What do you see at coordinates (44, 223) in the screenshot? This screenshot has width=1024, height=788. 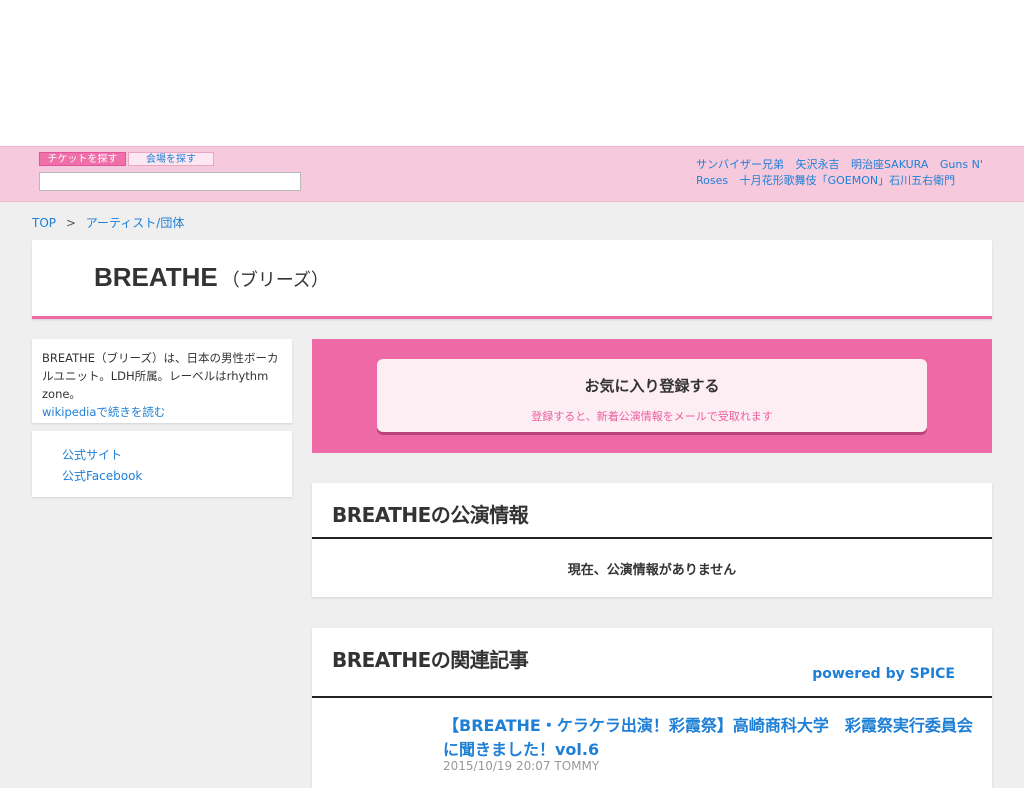 I see `breadcrumb-top-link: TOP` at bounding box center [44, 223].